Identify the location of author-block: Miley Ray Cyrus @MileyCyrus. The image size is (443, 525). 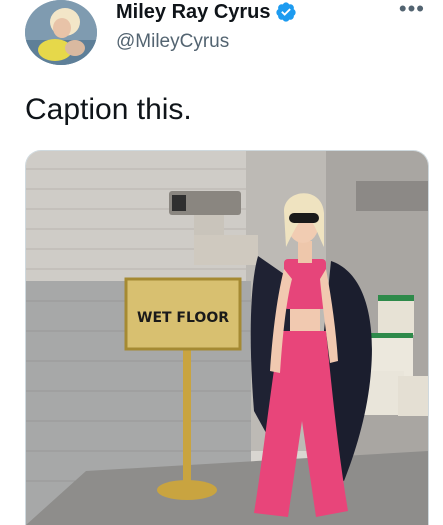
(206, 26).